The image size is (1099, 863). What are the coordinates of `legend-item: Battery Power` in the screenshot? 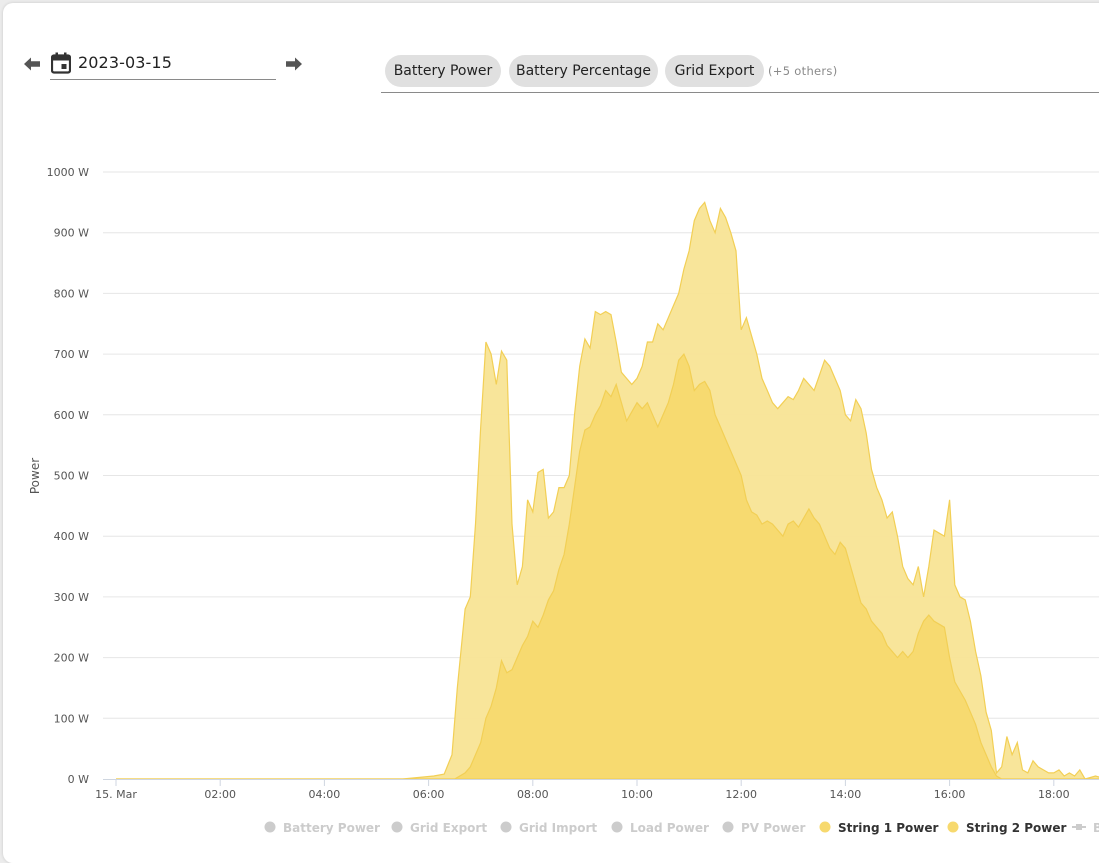 It's located at (323, 828).